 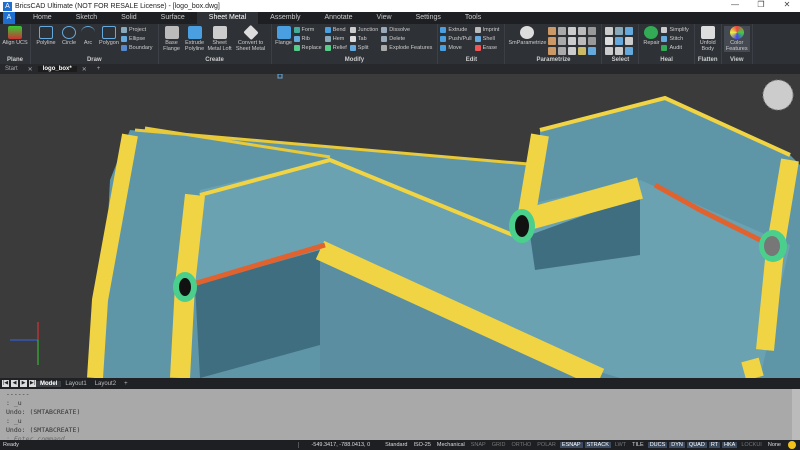 I want to click on polygon-button: Polygon, so click(x=109, y=36).